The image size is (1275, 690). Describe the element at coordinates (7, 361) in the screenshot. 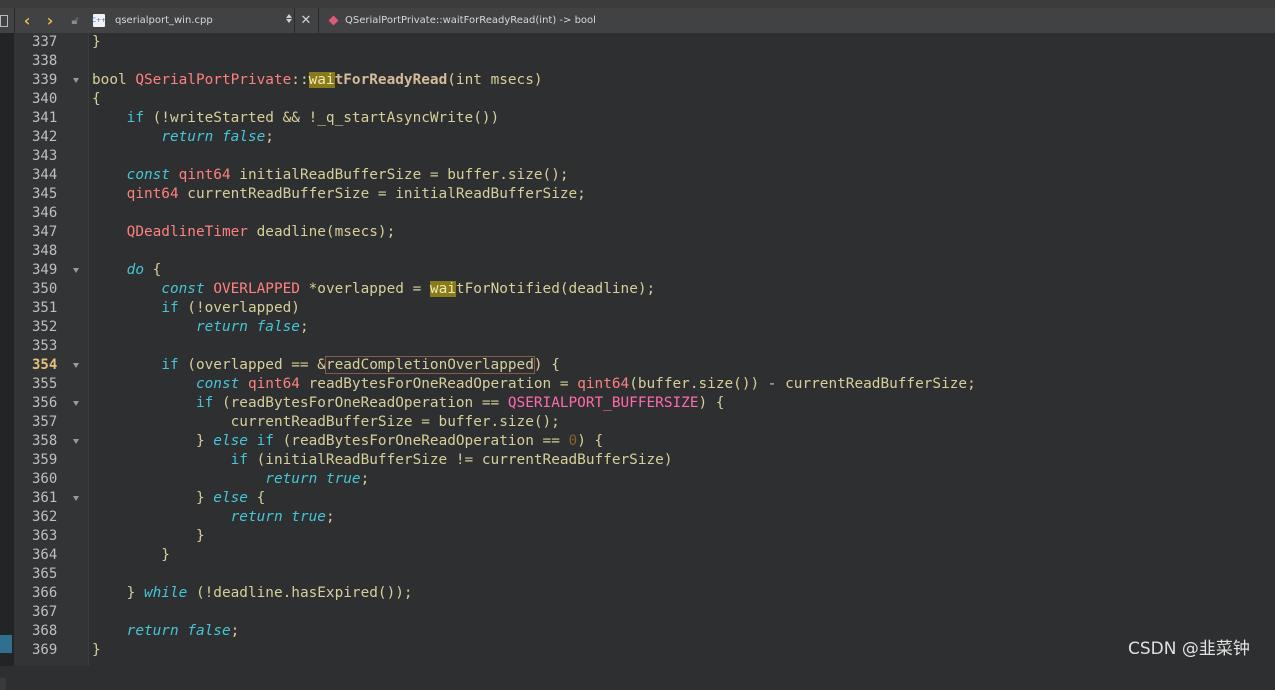

I see `left-side-strip` at that location.